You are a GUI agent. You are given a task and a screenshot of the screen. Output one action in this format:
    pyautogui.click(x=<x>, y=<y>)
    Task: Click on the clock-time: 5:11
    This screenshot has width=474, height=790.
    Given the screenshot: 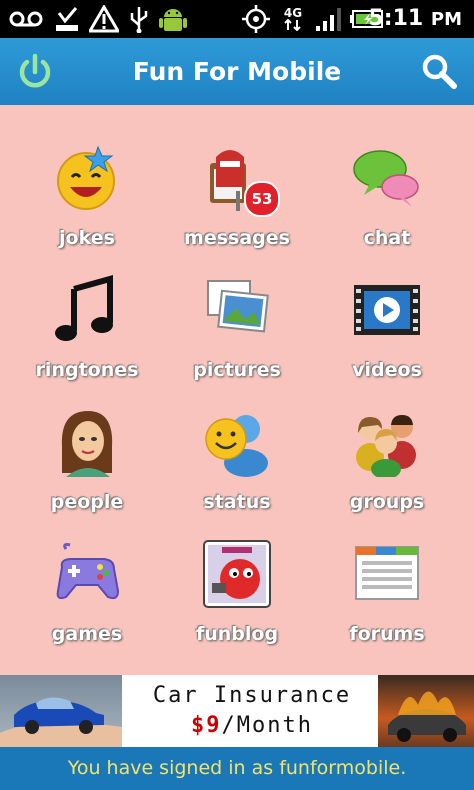 What is the action you would take?
    pyautogui.click(x=396, y=18)
    